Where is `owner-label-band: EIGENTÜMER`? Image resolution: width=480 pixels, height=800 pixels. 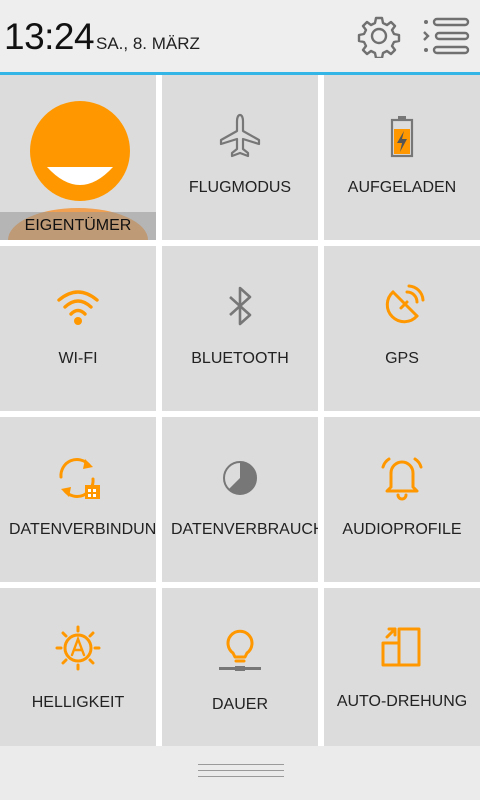
owner-label-band: EIGENTÜMER is located at coordinates (78, 226).